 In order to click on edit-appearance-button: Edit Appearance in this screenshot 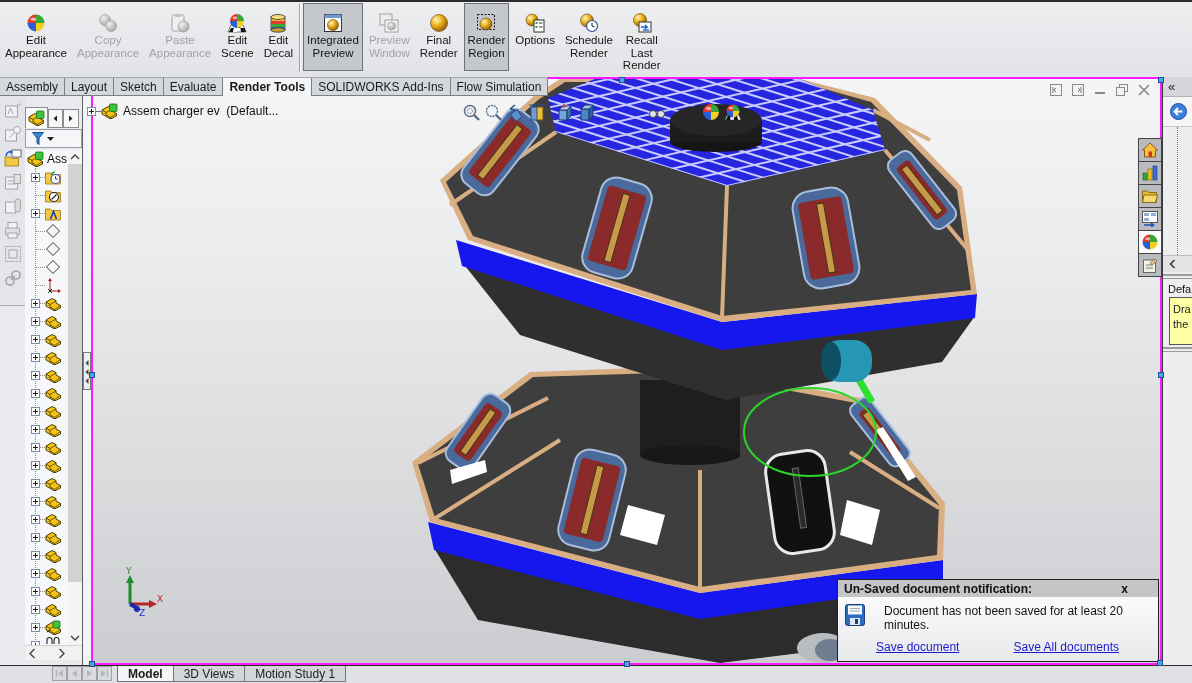, I will do `click(36, 37)`.